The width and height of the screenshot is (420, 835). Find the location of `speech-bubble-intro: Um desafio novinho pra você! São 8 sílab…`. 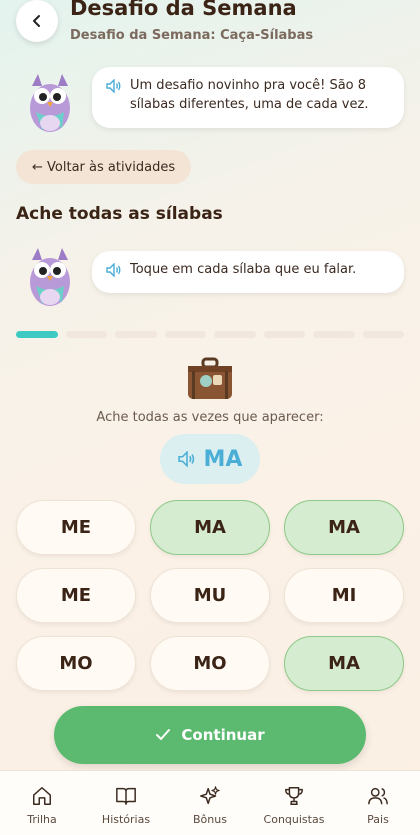

speech-bubble-intro: Um desafio novinho pra você! São 8 sílab… is located at coordinates (248, 97).